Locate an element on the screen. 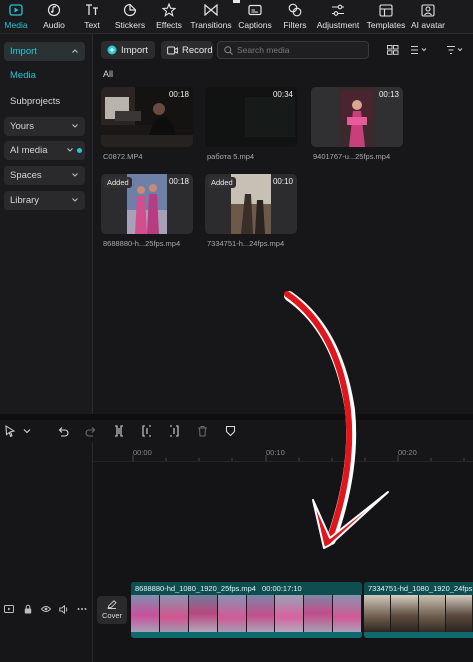 The image size is (473, 662). tool-transitions: Transitions is located at coordinates (211, 17).